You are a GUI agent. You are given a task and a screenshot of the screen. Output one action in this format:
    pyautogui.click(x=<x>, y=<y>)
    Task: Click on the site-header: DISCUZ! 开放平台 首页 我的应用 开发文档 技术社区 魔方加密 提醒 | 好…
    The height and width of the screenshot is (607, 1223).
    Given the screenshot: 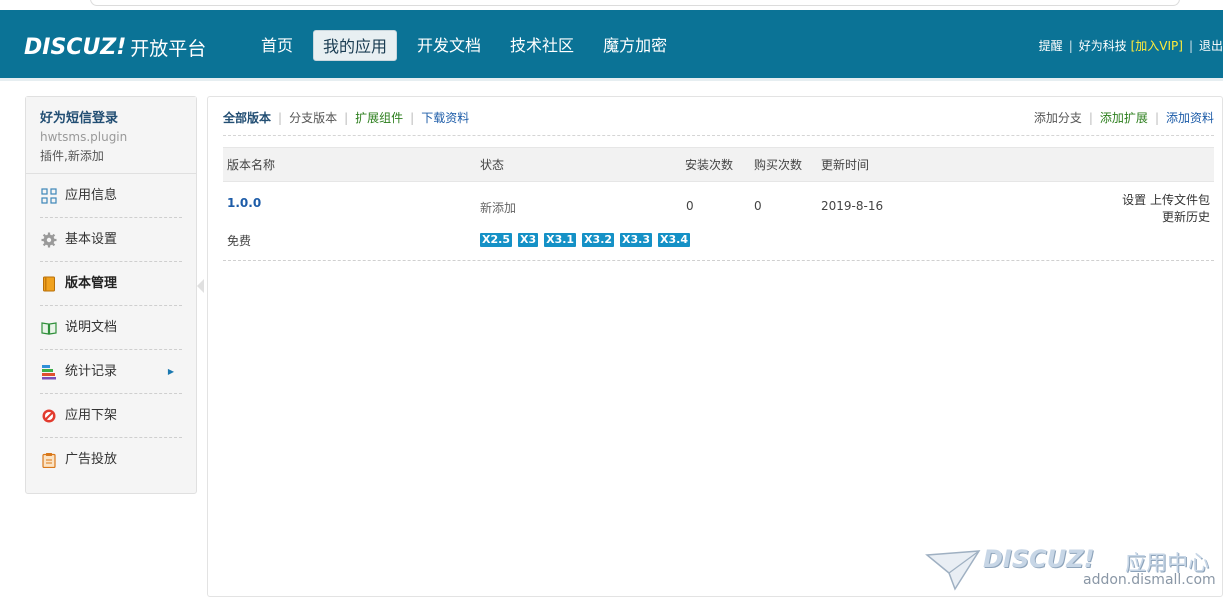 What is the action you would take?
    pyautogui.click(x=611, y=45)
    